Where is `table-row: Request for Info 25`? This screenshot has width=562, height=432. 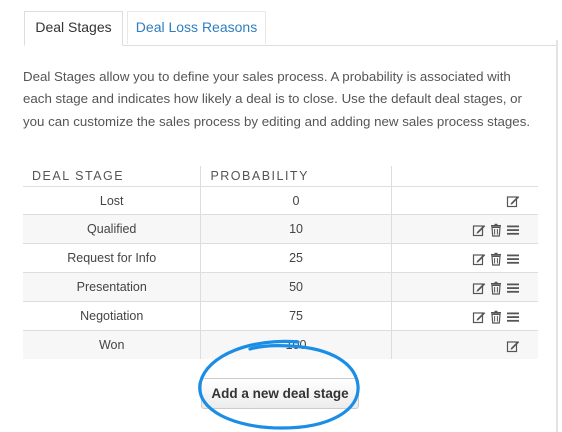
table-row: Request for Info 25 is located at coordinates (280, 258).